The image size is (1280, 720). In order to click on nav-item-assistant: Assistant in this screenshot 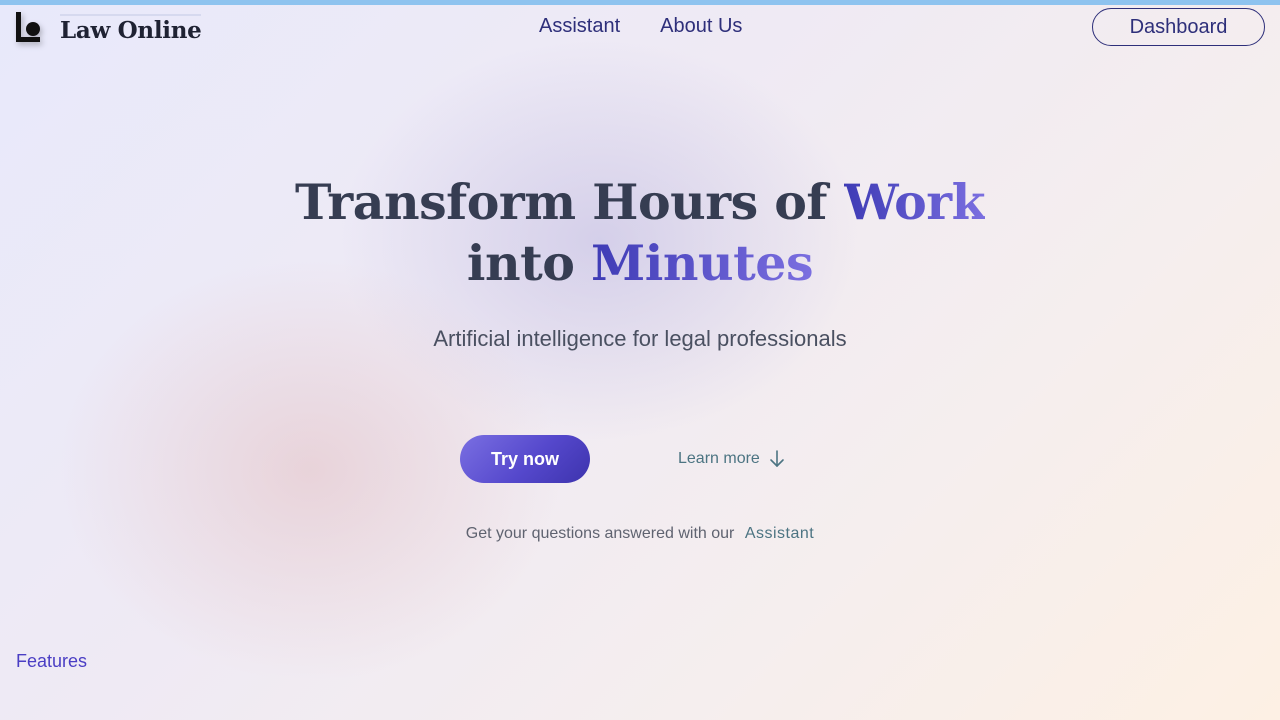, I will do `click(579, 26)`.